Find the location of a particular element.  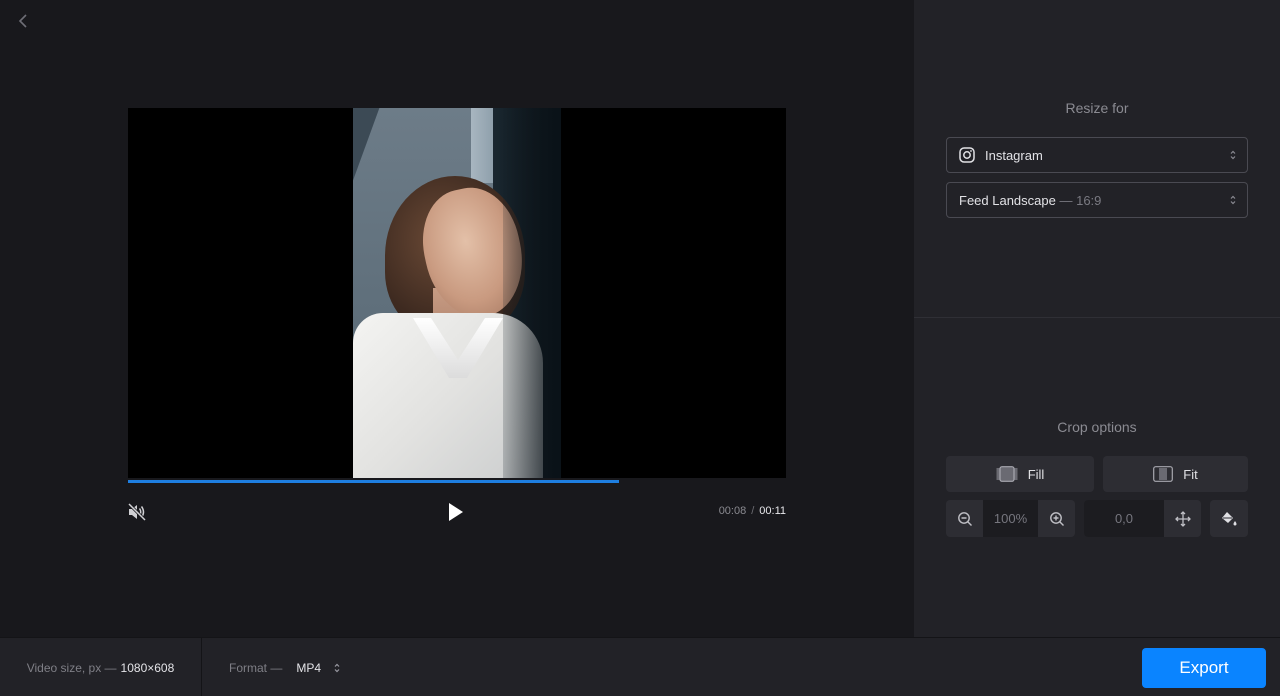

format-select: Format — MP4 is located at coordinates (285, 667).